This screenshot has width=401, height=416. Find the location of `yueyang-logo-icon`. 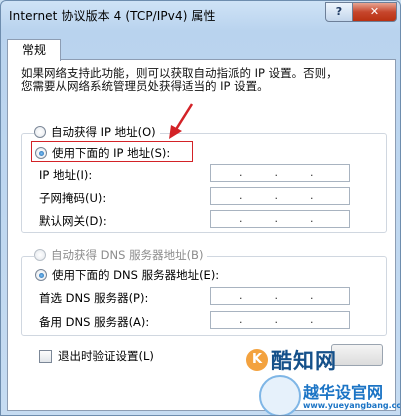

yueyang-logo-icon is located at coordinates (280, 395).